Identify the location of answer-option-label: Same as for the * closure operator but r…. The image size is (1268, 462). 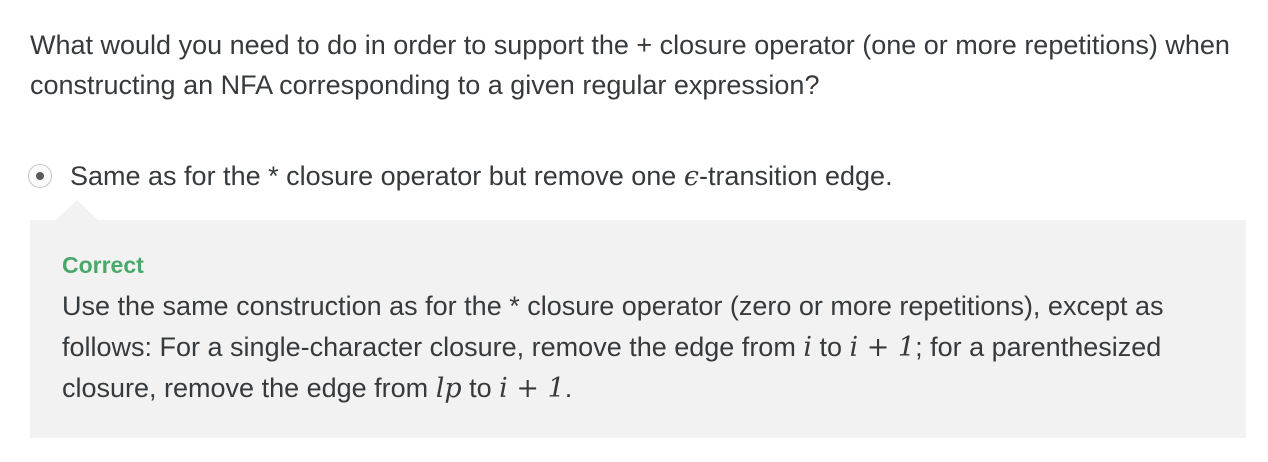
(481, 176).